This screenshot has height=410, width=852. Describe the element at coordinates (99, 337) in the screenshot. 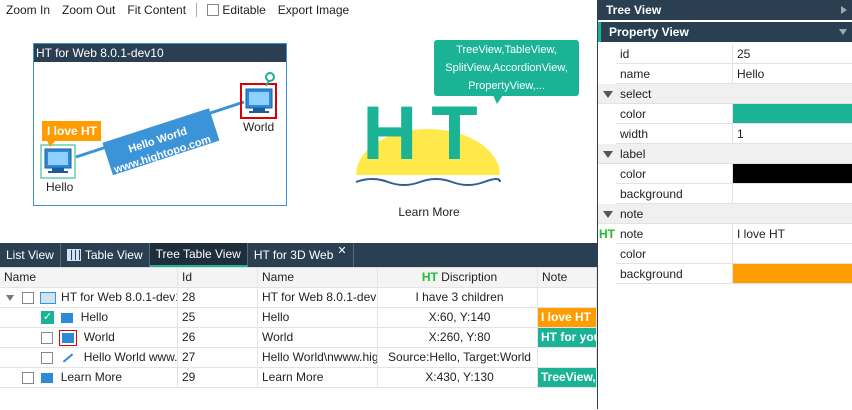

I see `row-name: World` at that location.